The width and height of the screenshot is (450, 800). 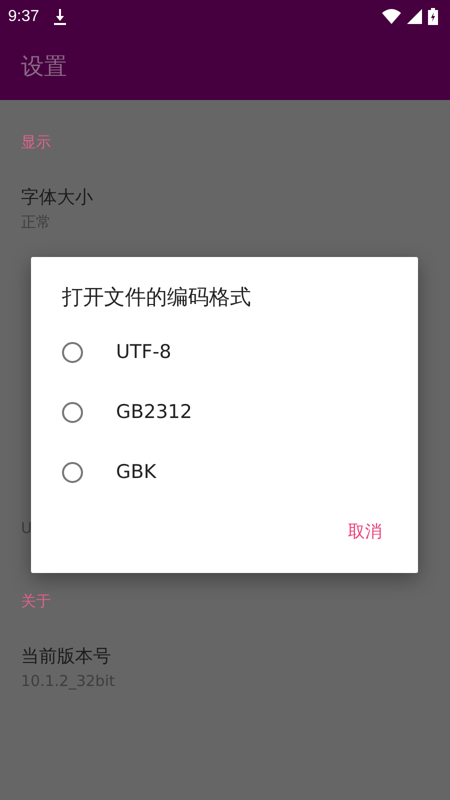 I want to click on download-icon, so click(x=60, y=16).